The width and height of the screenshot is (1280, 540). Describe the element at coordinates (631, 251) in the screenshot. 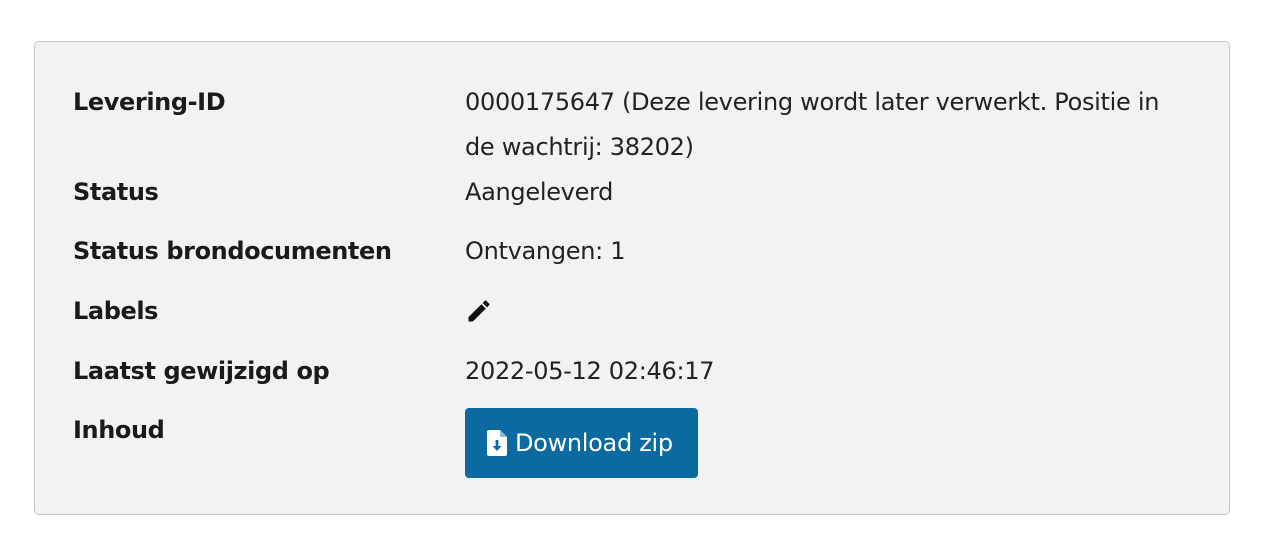

I see `detail-row-status-brondocumenten: Status brondocumenten Ontvangen: 1` at that location.